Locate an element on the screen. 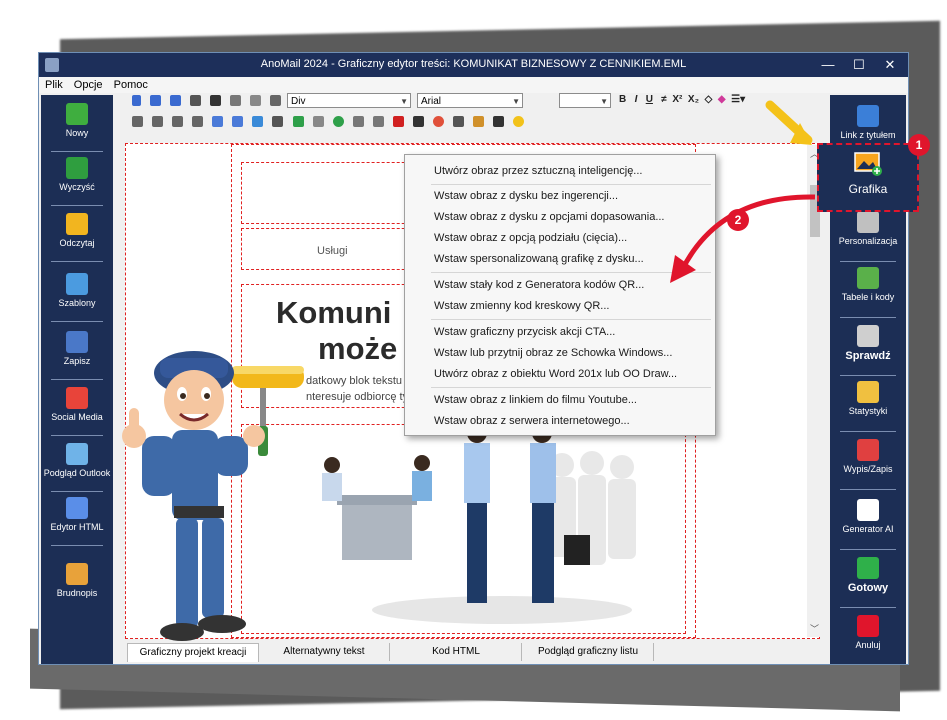 This screenshot has width=947, height=720. hr-icon is located at coordinates (318, 121).